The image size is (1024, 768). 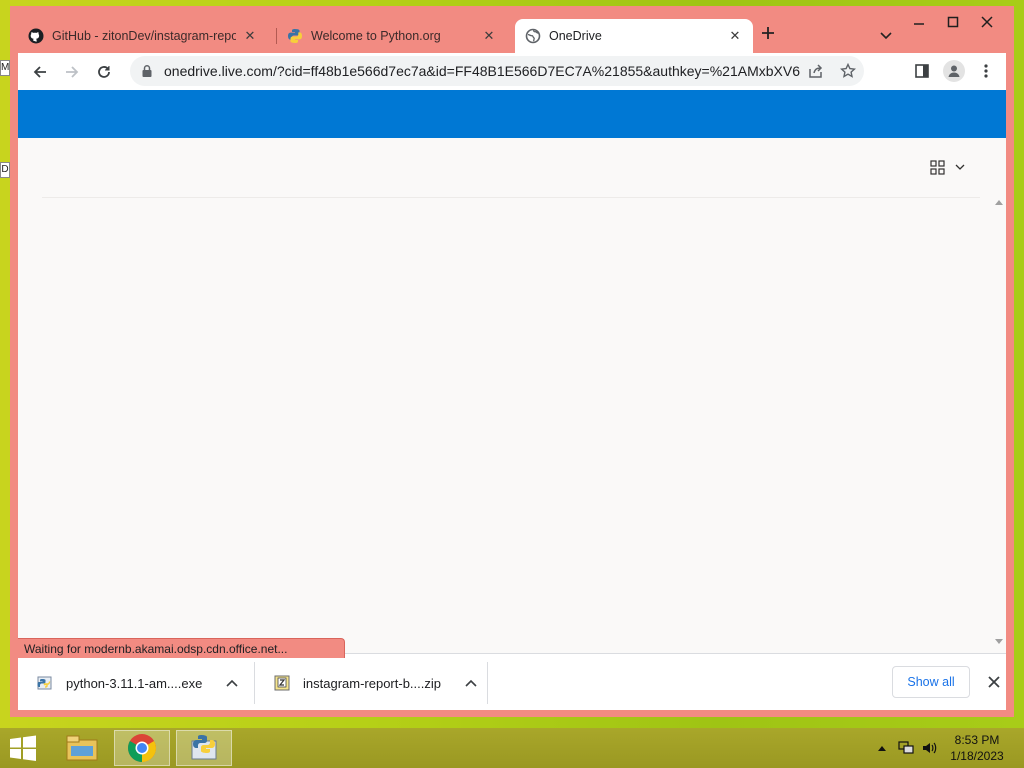 I want to click on reload-icon, so click(x=104, y=71).